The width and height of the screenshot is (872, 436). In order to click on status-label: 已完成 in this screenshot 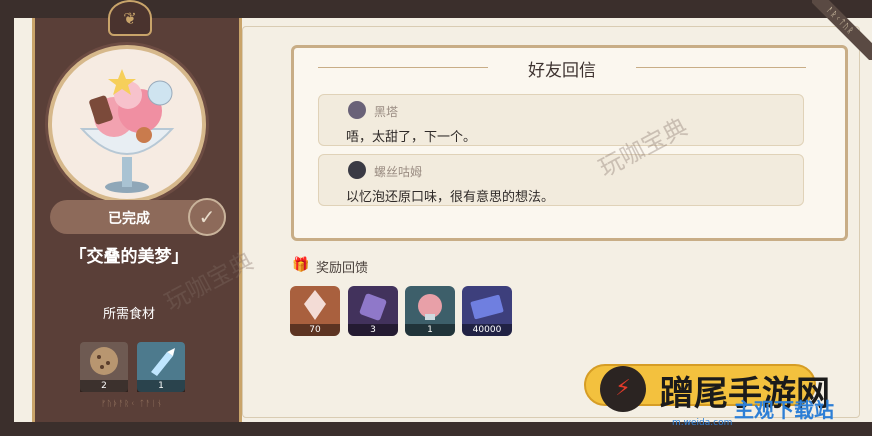, I will do `click(129, 219)`.